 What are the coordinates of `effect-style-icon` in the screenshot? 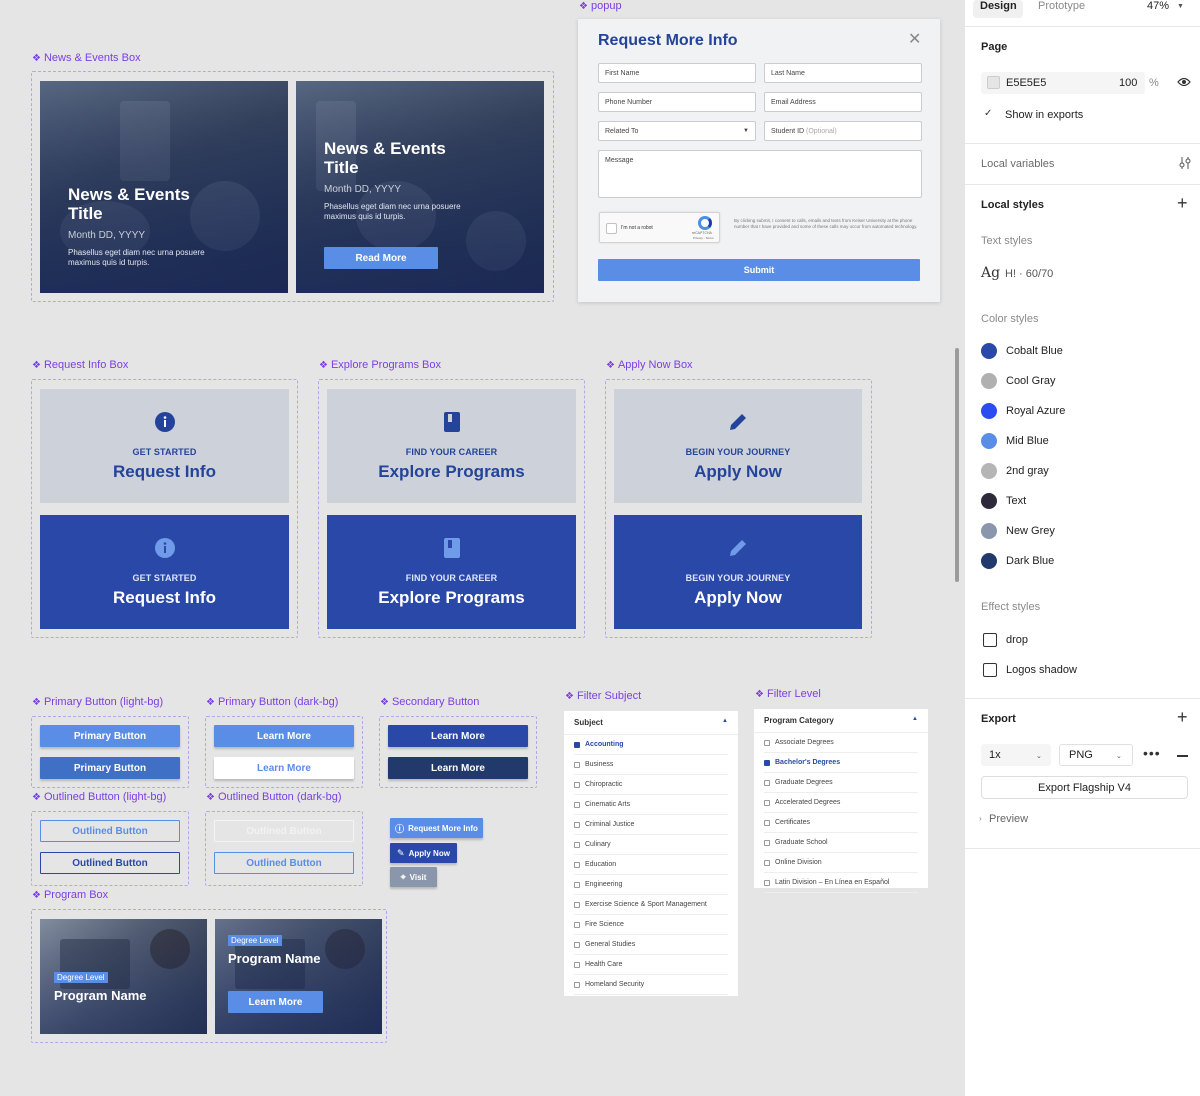 It's located at (990, 670).